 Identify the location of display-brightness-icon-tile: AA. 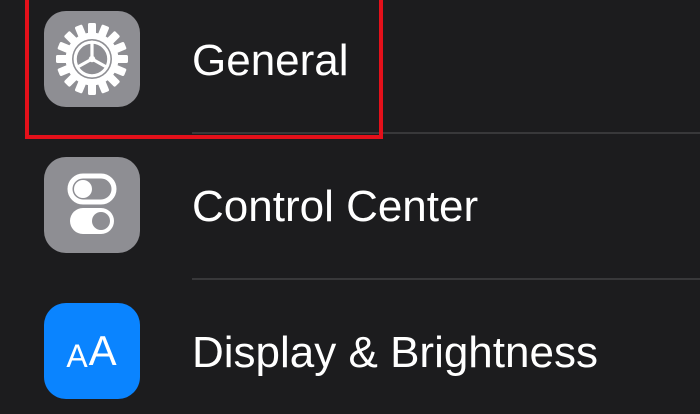
(92, 351).